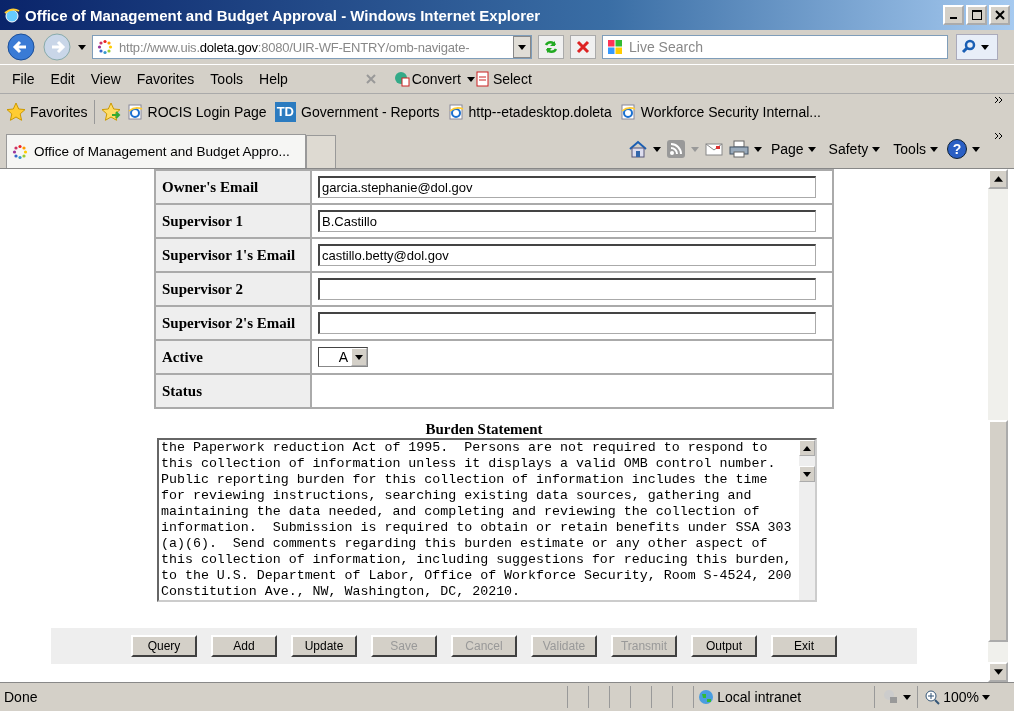 This screenshot has width=1014, height=711. Describe the element at coordinates (793, 149) in the screenshot. I see `command-menu: Page` at that location.